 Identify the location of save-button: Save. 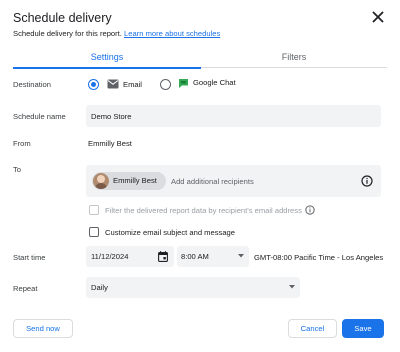
(363, 328).